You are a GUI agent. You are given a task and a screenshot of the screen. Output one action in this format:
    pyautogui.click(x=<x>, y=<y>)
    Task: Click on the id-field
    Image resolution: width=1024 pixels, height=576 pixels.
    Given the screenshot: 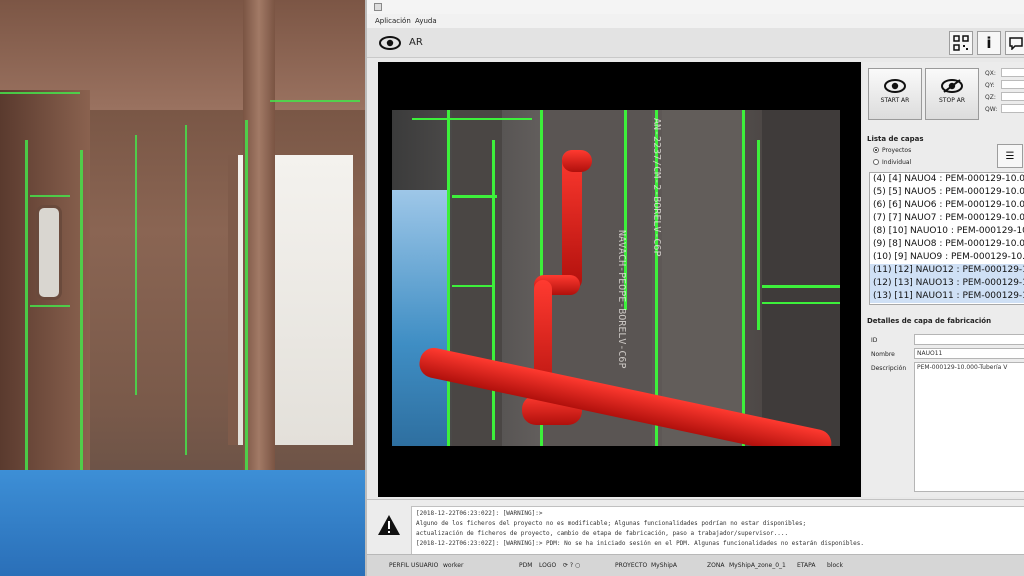 What is the action you would take?
    pyautogui.click(x=969, y=339)
    